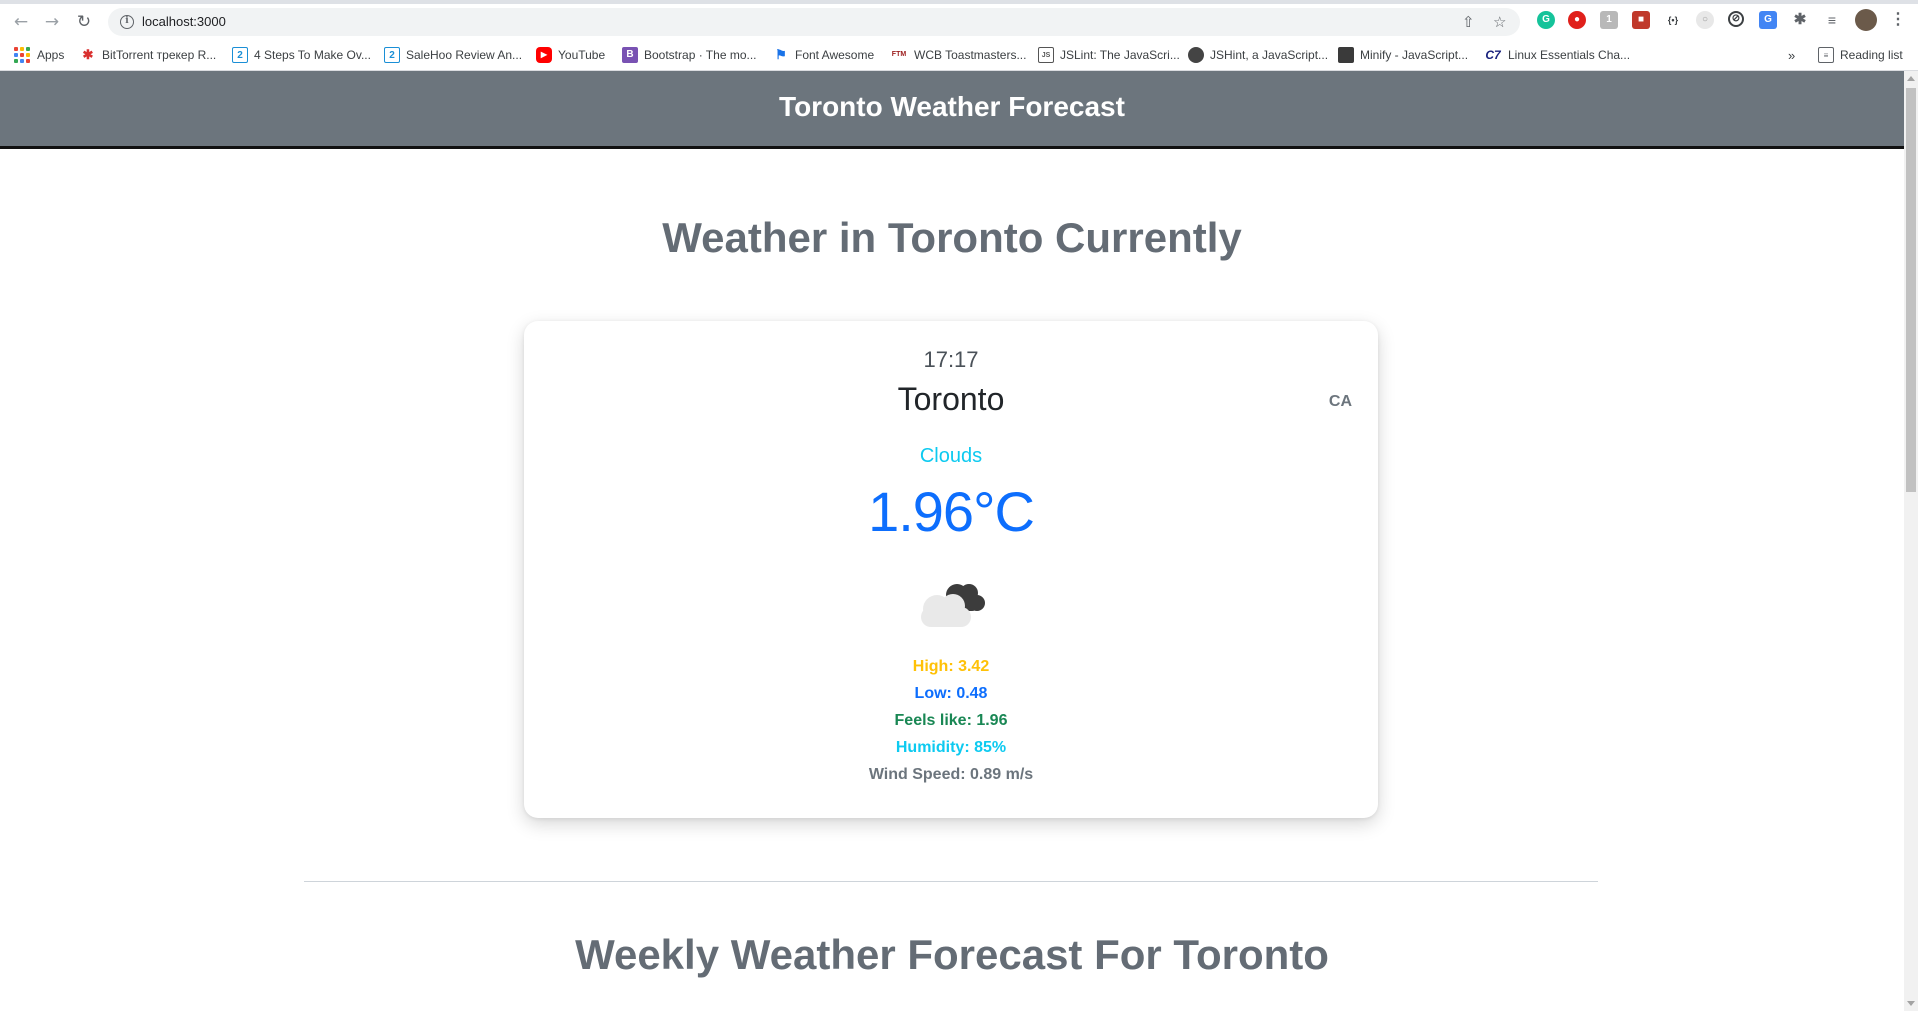  What do you see at coordinates (1911, 78) in the screenshot?
I see `scroll-up-arrow-icon` at bounding box center [1911, 78].